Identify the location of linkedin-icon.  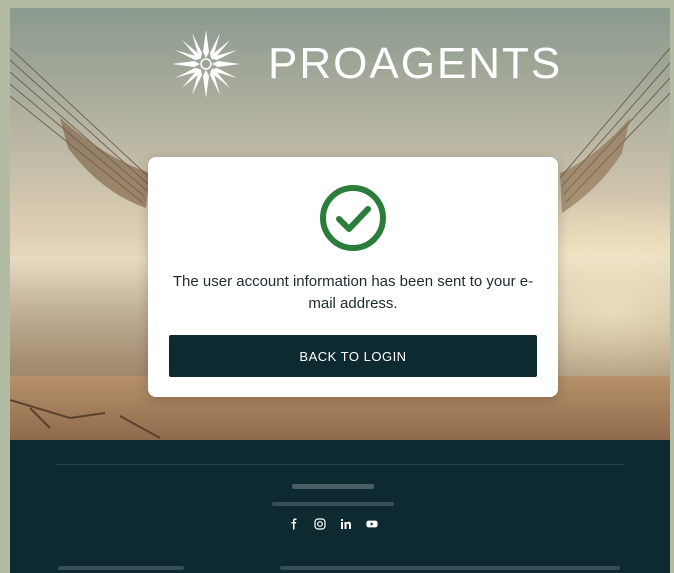
(346, 524).